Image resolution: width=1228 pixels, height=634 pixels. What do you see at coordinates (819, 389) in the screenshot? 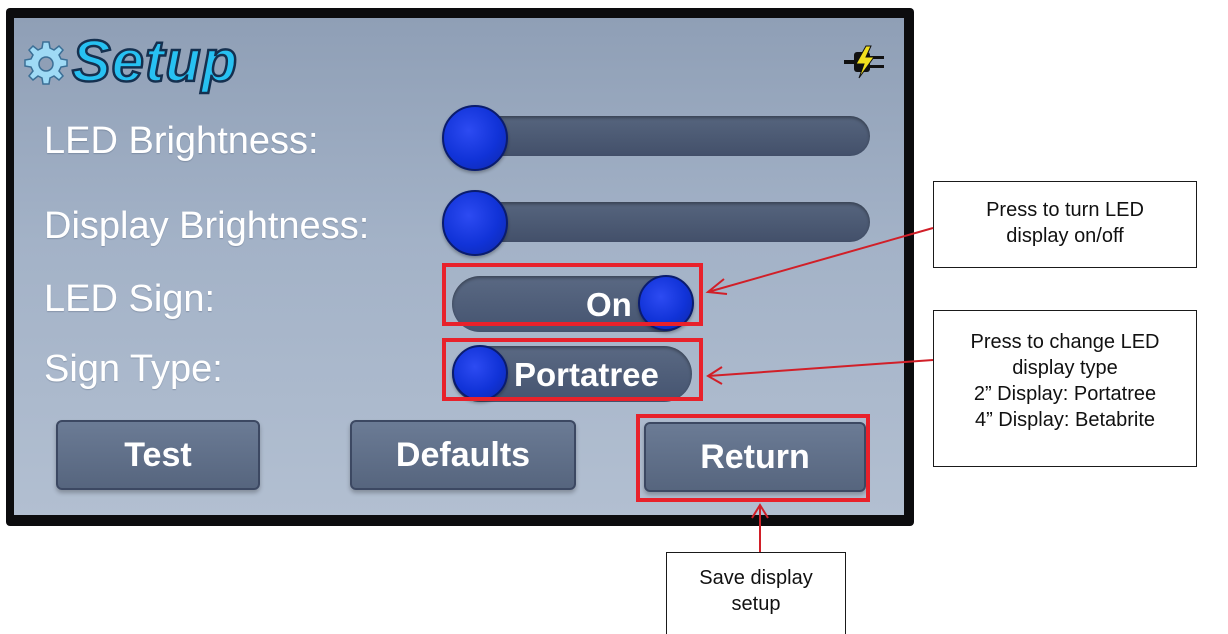
I see `annotation-arrows` at bounding box center [819, 389].